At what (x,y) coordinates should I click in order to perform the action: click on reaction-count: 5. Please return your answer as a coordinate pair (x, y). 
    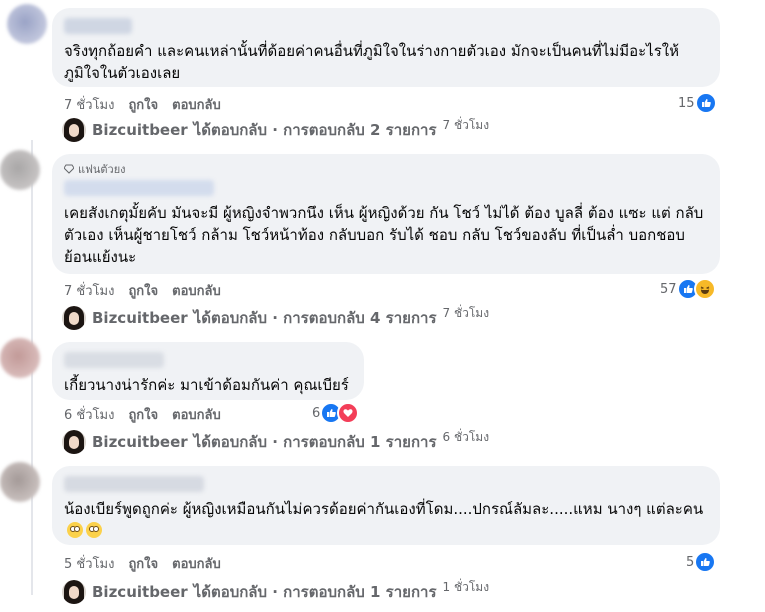
    Looking at the image, I should click on (690, 562).